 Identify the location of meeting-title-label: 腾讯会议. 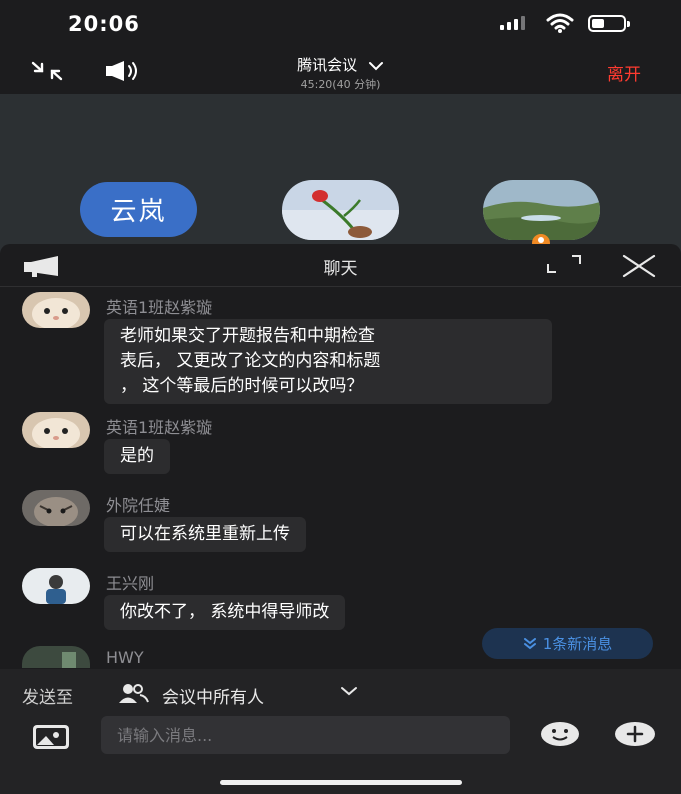
(327, 65).